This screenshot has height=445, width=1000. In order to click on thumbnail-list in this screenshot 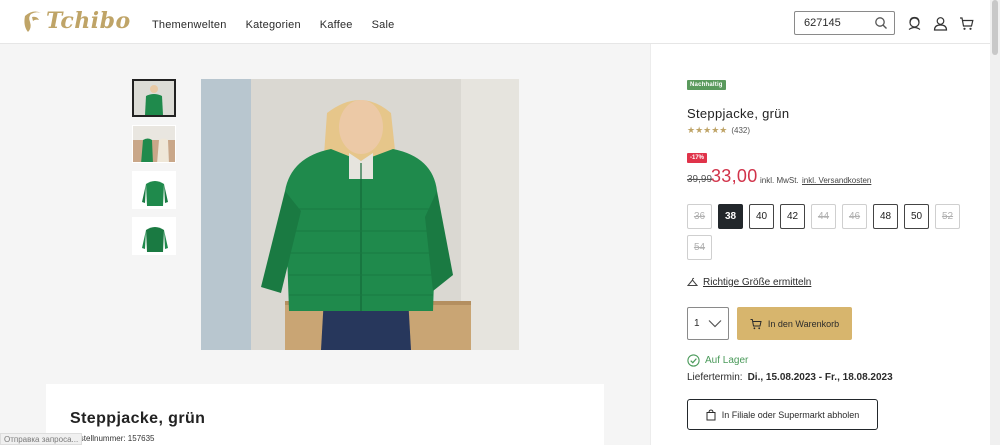, I will do `click(155, 171)`.